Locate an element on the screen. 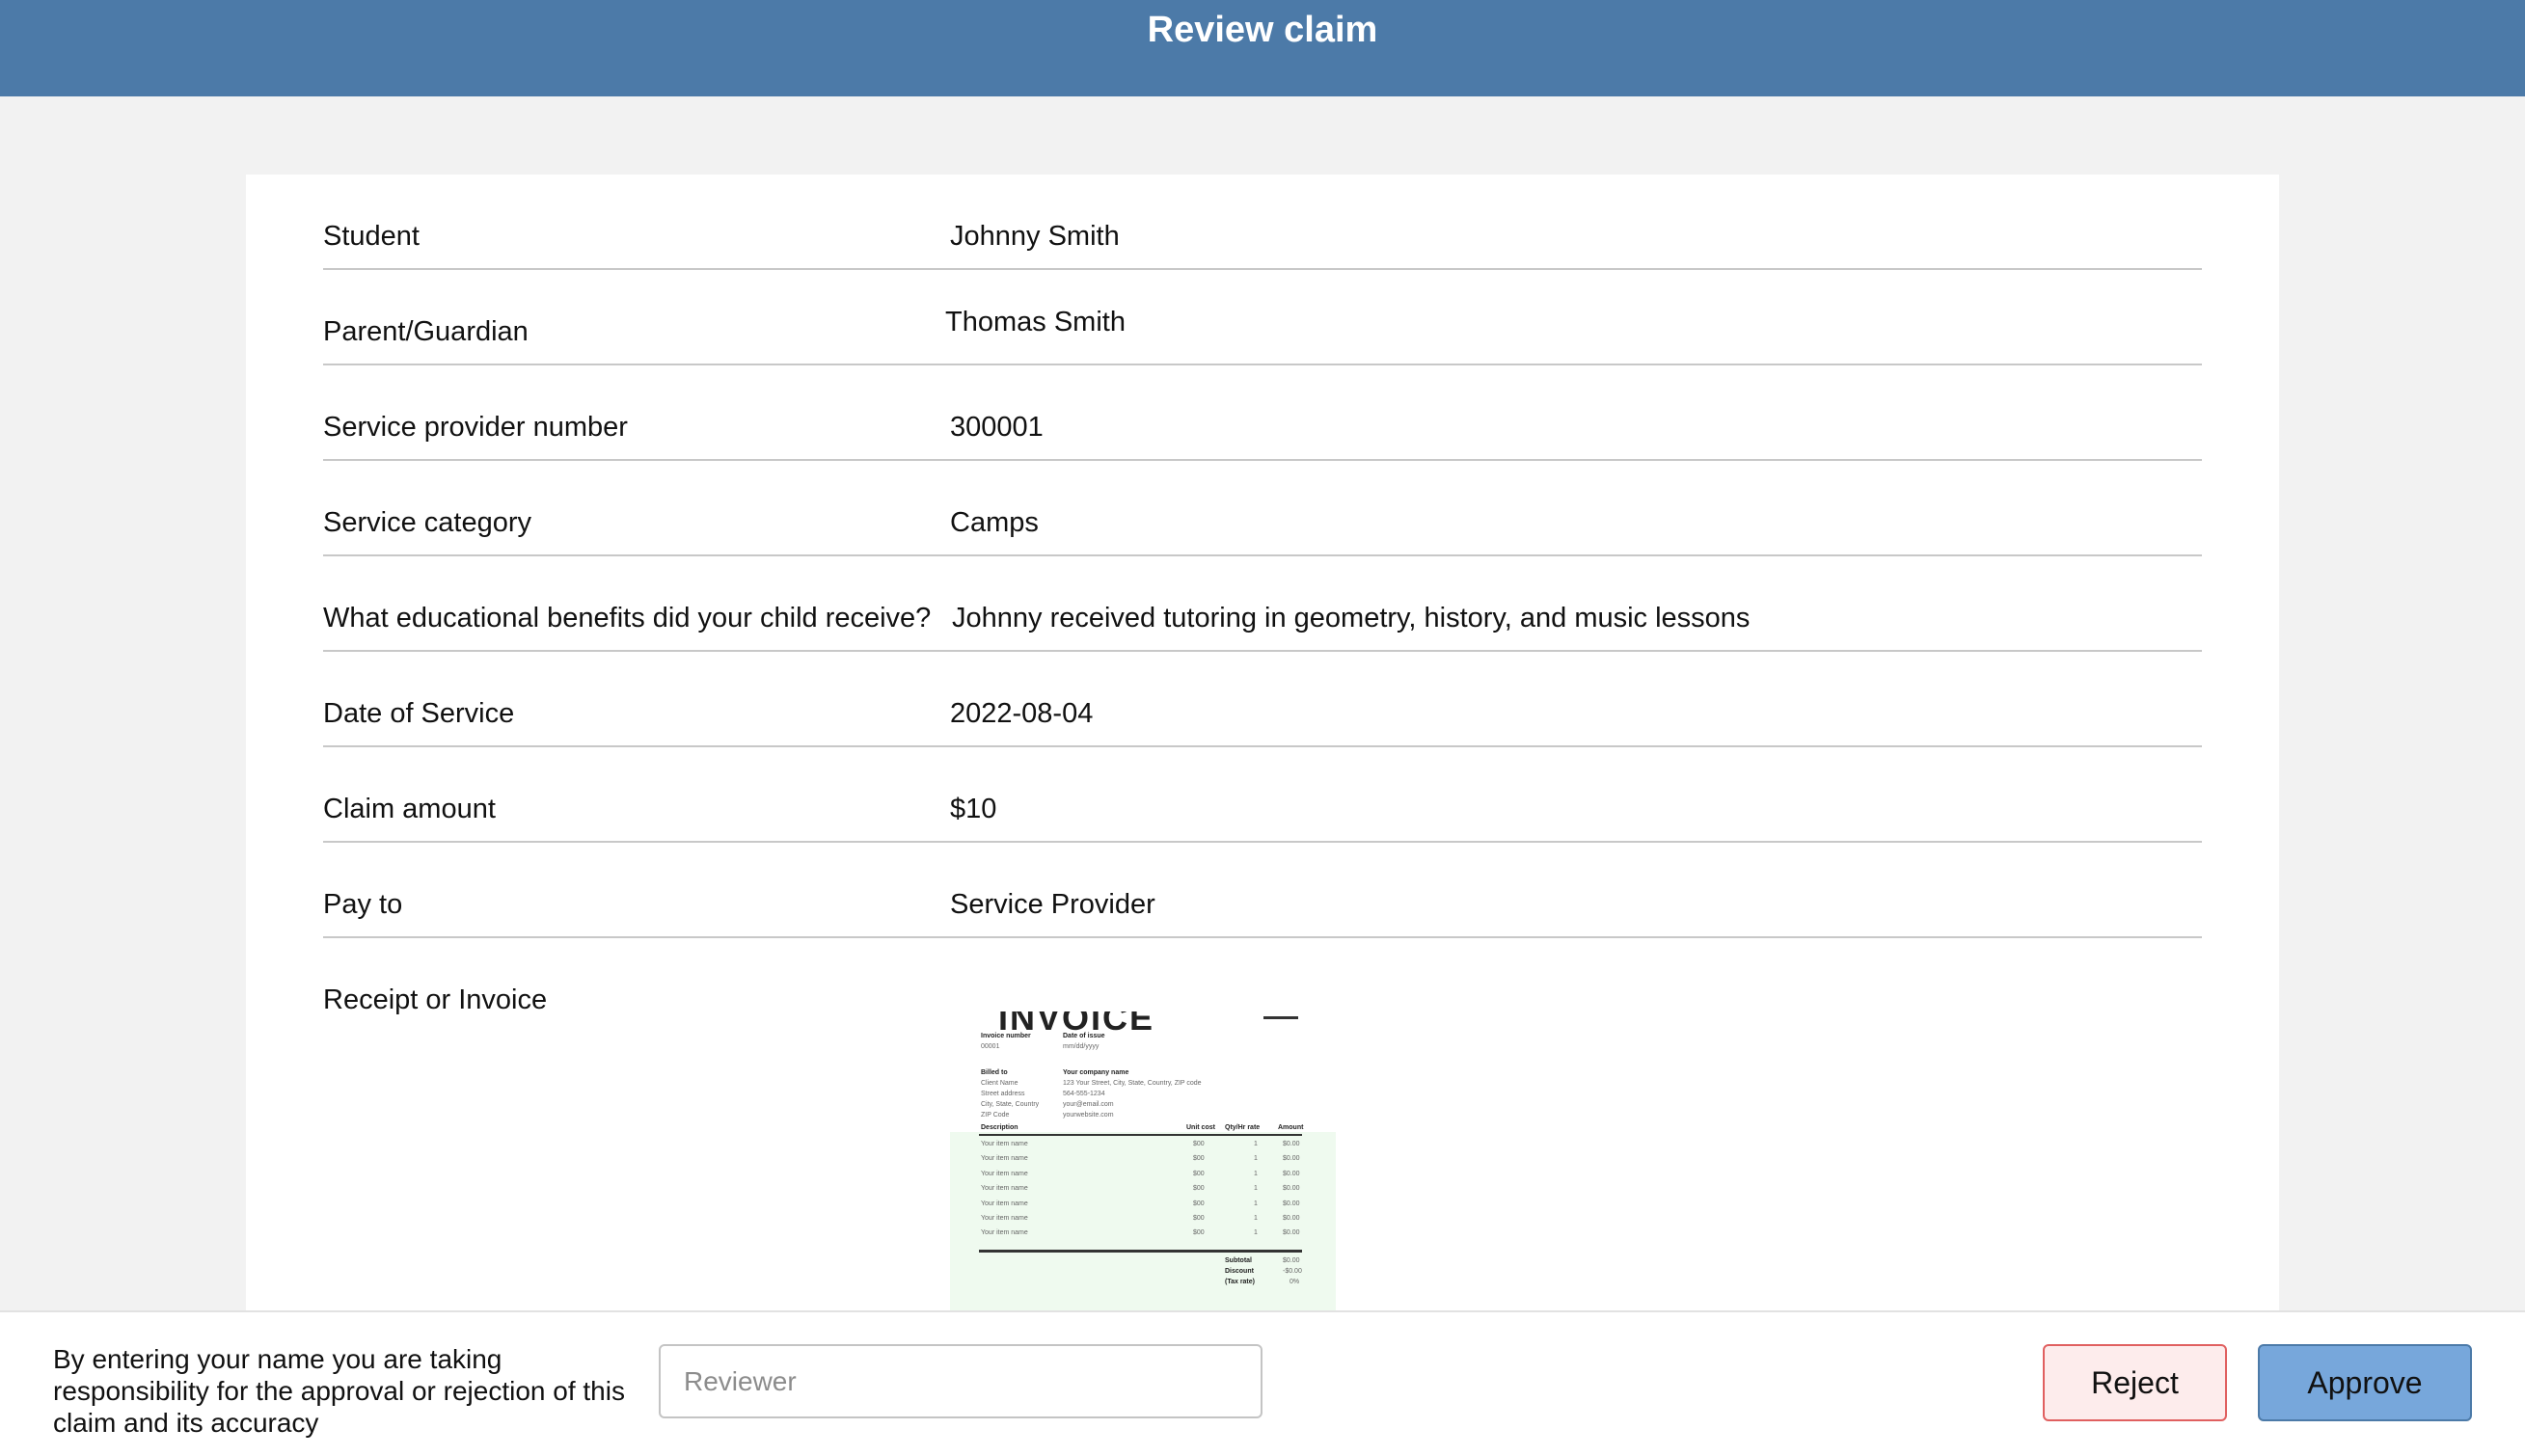  field-row-service-provider-number: Service provider number 300001 is located at coordinates (1262, 413).